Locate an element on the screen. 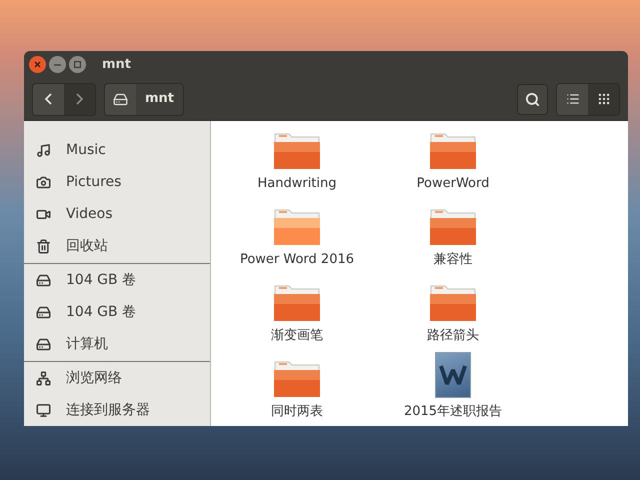 Image resolution: width=640 pixels, height=480 pixels. monitor-icon is located at coordinates (43, 410).